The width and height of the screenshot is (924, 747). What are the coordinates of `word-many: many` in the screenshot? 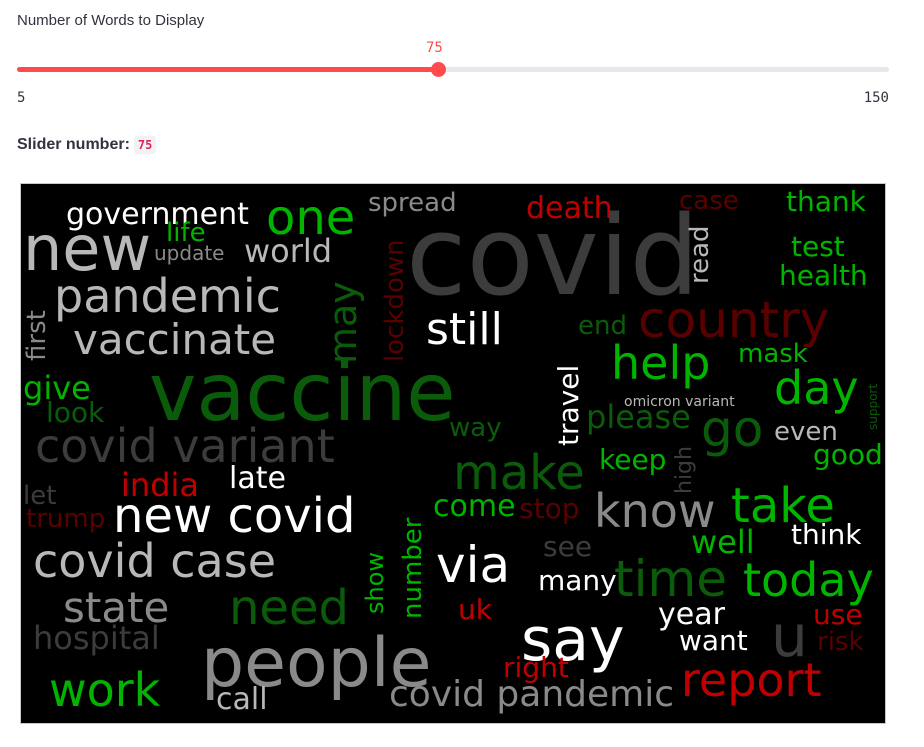 It's located at (577, 580).